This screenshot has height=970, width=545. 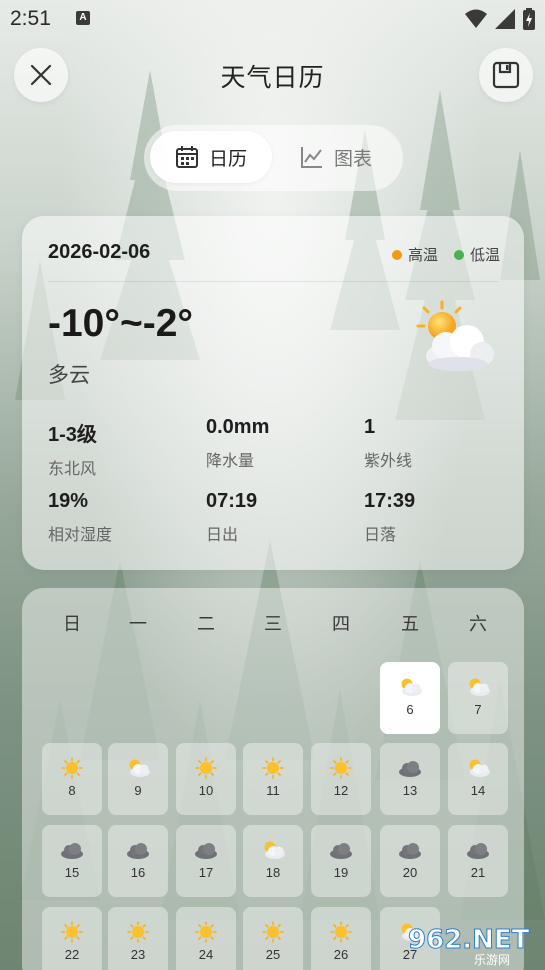 What do you see at coordinates (138, 872) in the screenshot?
I see `calendar-day-number: 16` at bounding box center [138, 872].